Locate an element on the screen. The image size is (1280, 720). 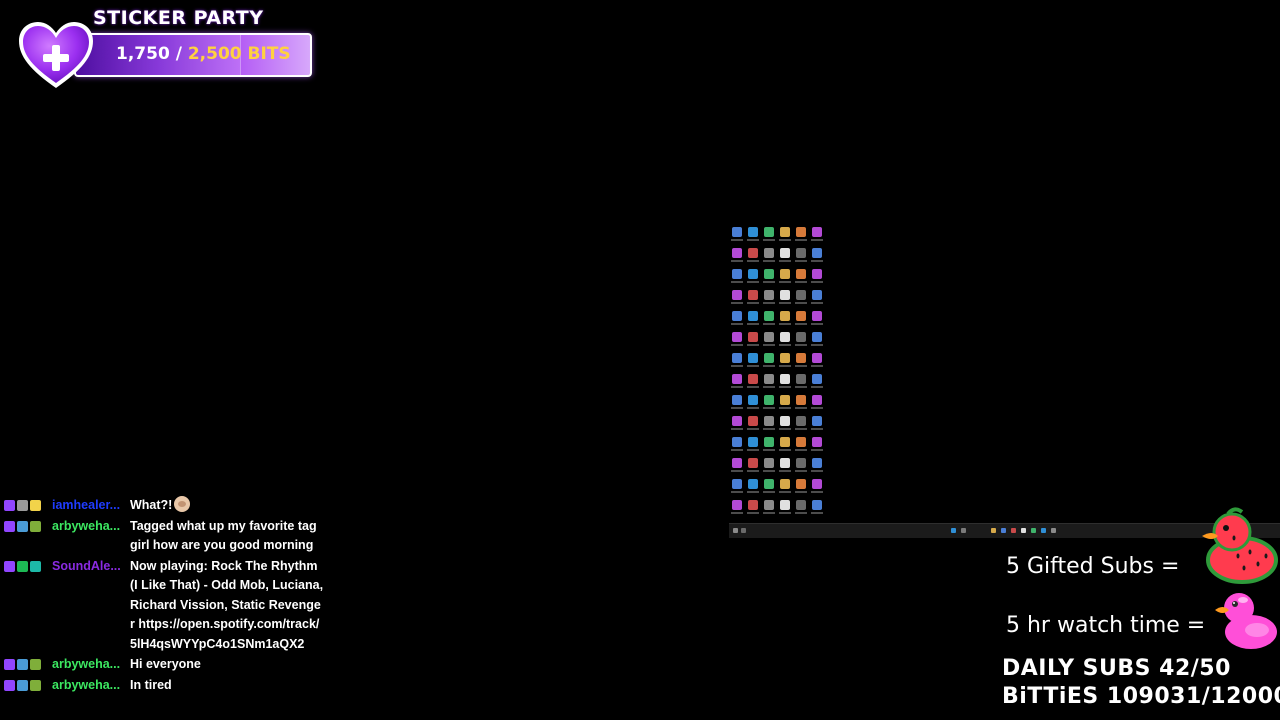
sticker-party-widget: STICKER PARTY 1,750 / 2,500 BITS is located at coordinates (166, 49).